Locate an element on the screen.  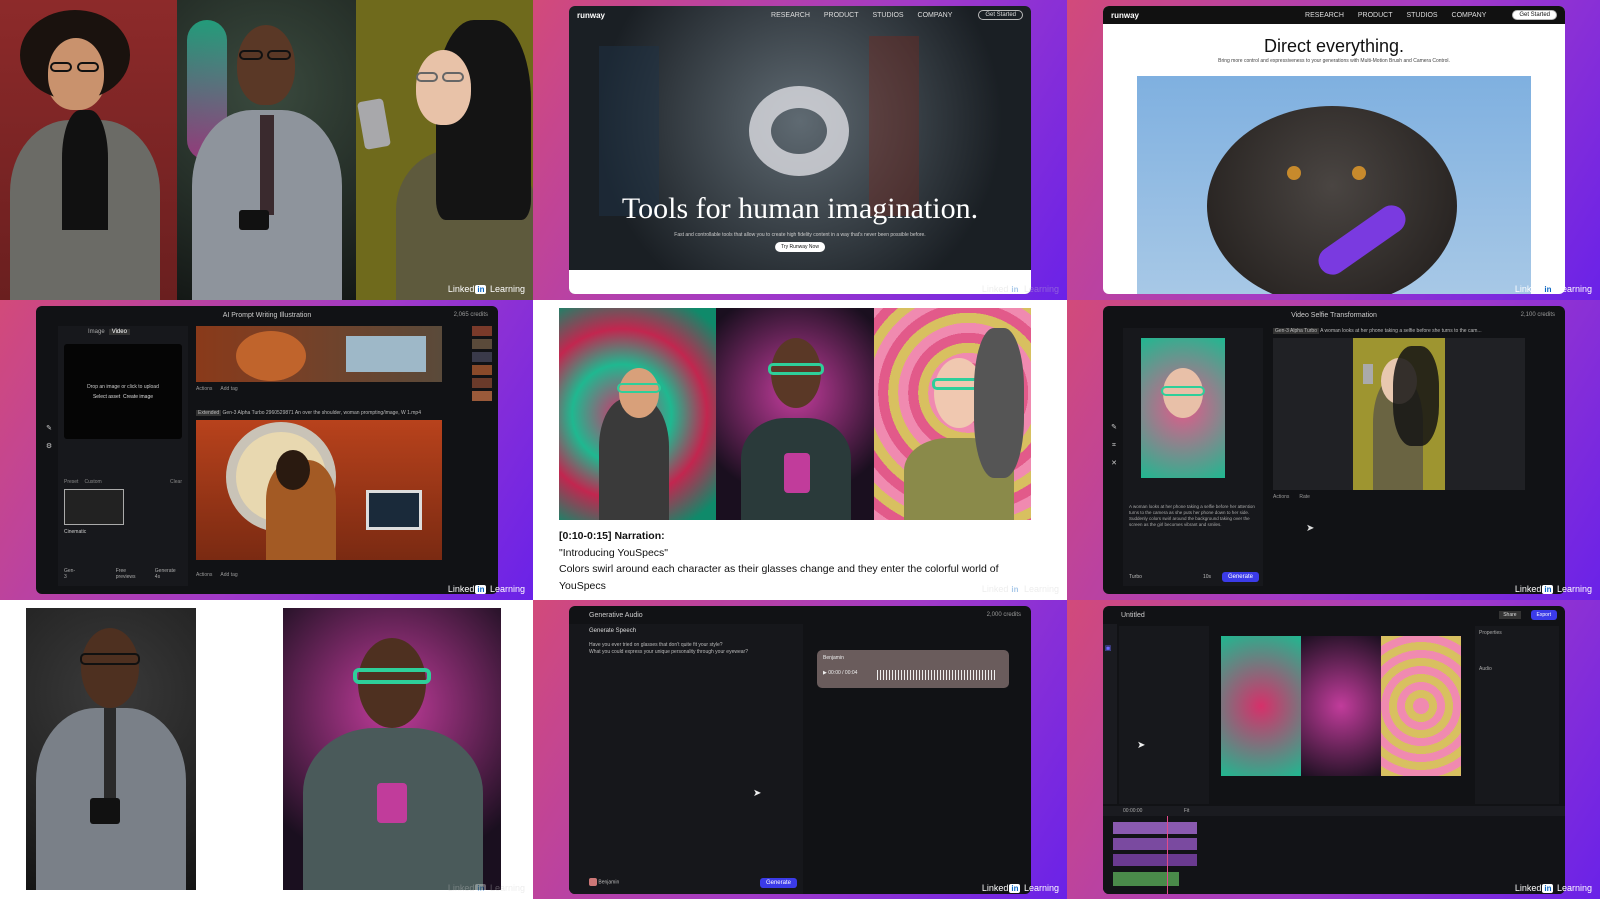
left-toolbar: ▣ is located at coordinates (1110, 714).